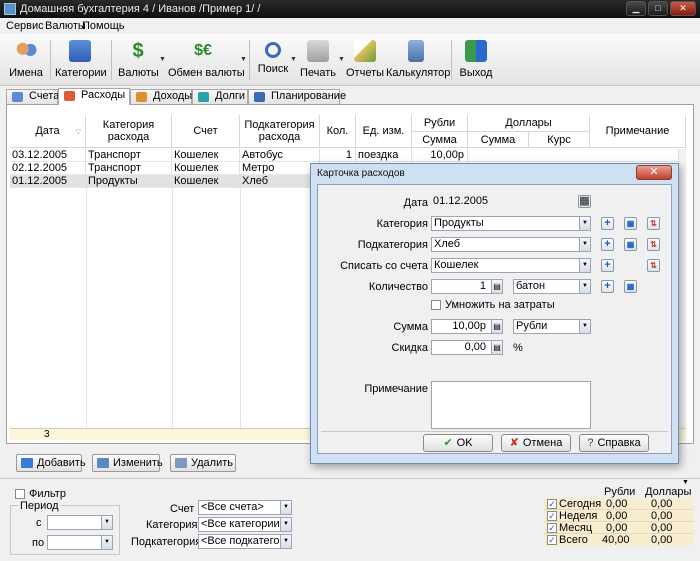 Image resolution: width=700 pixels, height=561 pixels. Describe the element at coordinates (607, 286) in the screenshot. I see `add-unit-icon: +` at that location.